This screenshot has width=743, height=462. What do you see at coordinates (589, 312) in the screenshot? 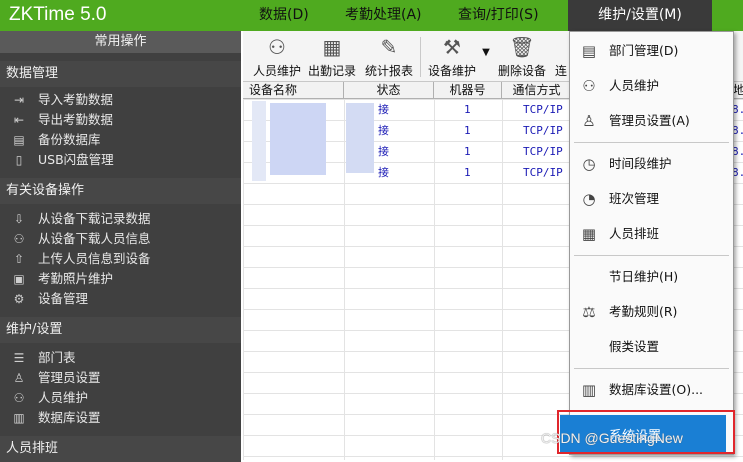
I see `rules-icon: ⚖` at bounding box center [589, 312].